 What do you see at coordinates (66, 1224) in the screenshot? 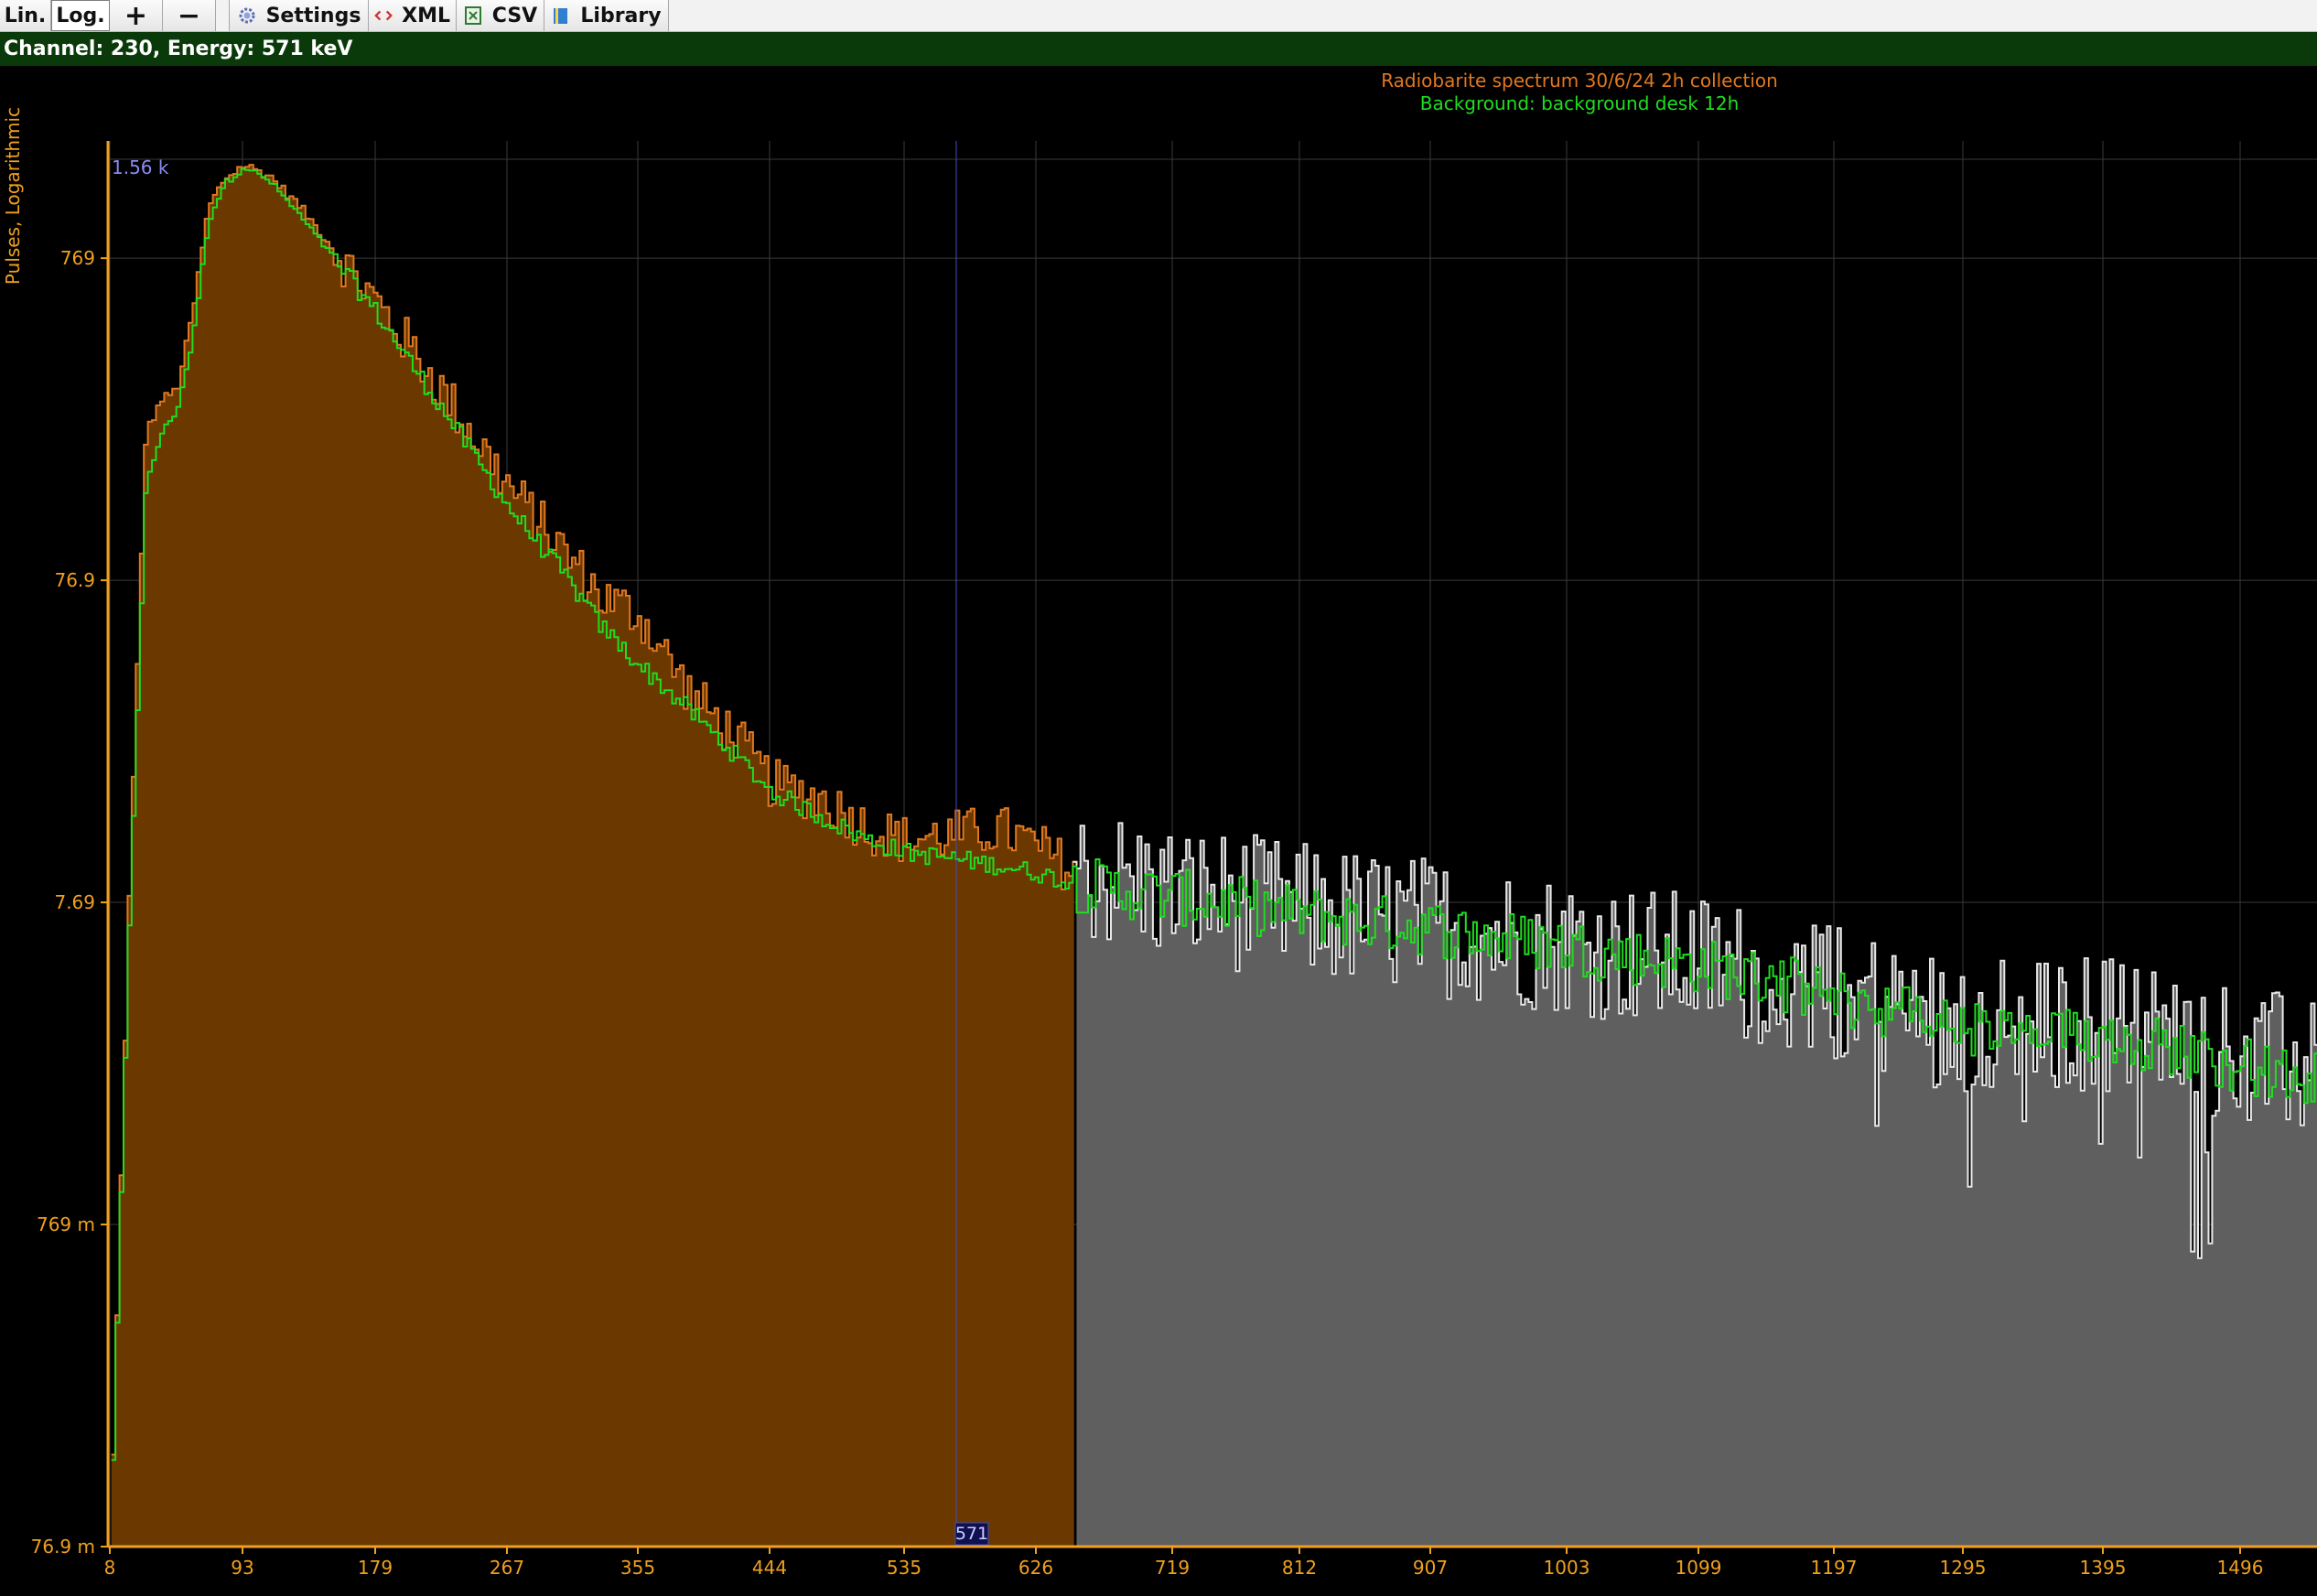
I see `y-tick-label: 769 m` at bounding box center [66, 1224].